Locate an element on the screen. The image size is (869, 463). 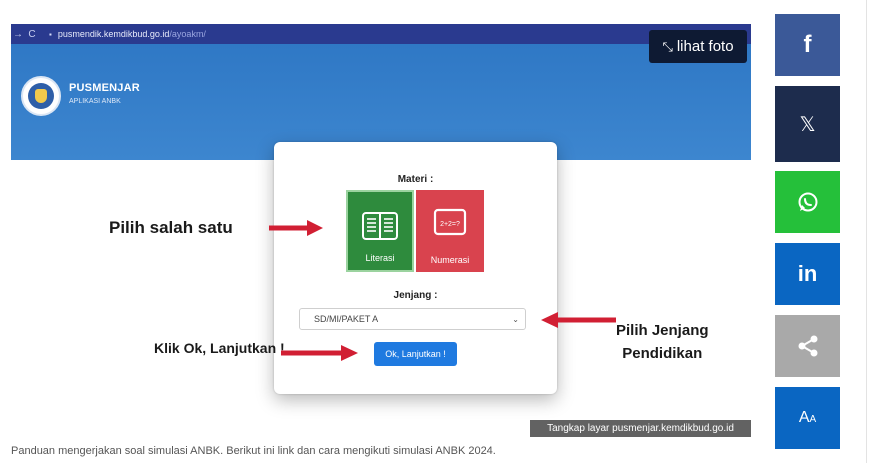
share-facebook-button: f is located at coordinates (807, 45).